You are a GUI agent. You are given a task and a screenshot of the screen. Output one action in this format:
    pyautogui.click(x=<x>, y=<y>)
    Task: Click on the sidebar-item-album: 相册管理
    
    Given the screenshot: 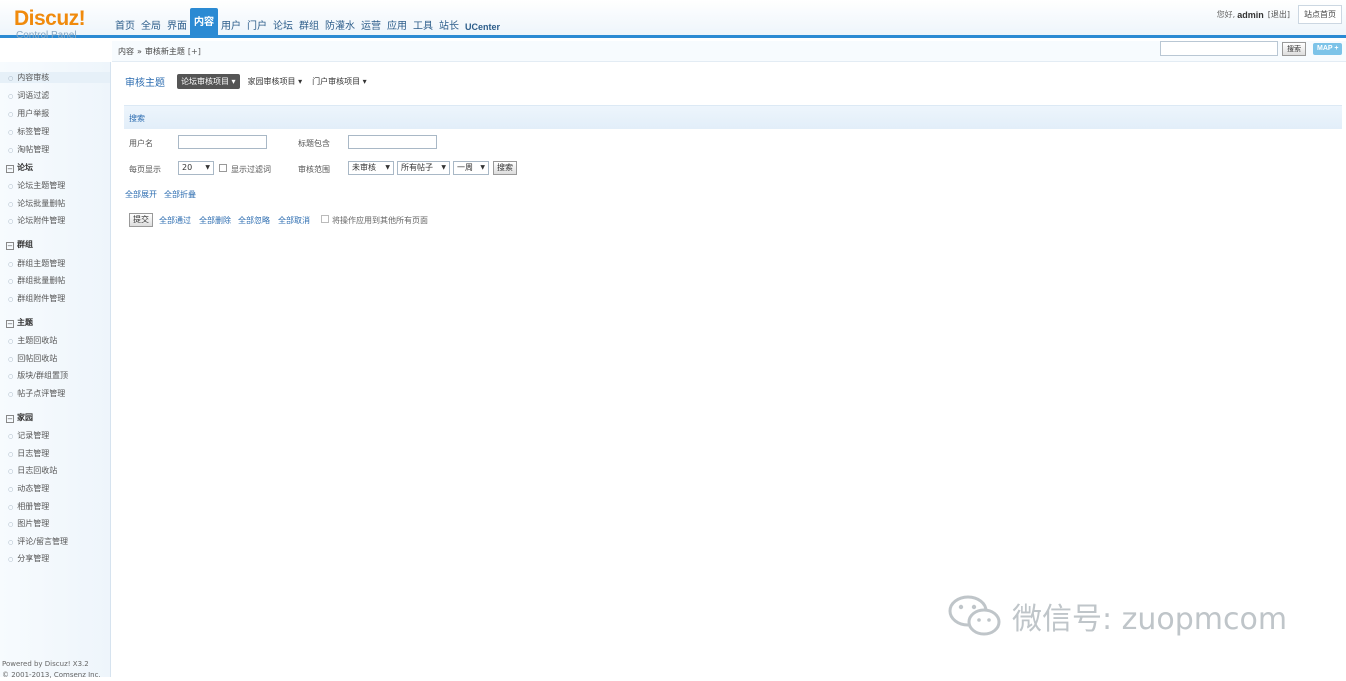 What is the action you would take?
    pyautogui.click(x=28, y=506)
    